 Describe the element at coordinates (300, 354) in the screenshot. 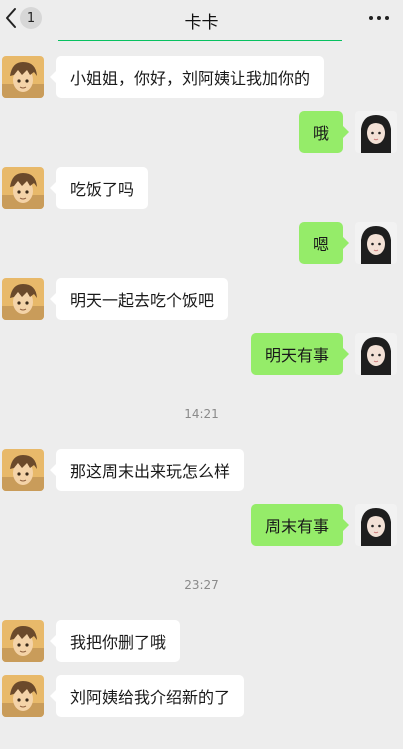

I see `outgoing-message-bubble: 明天有事` at that location.